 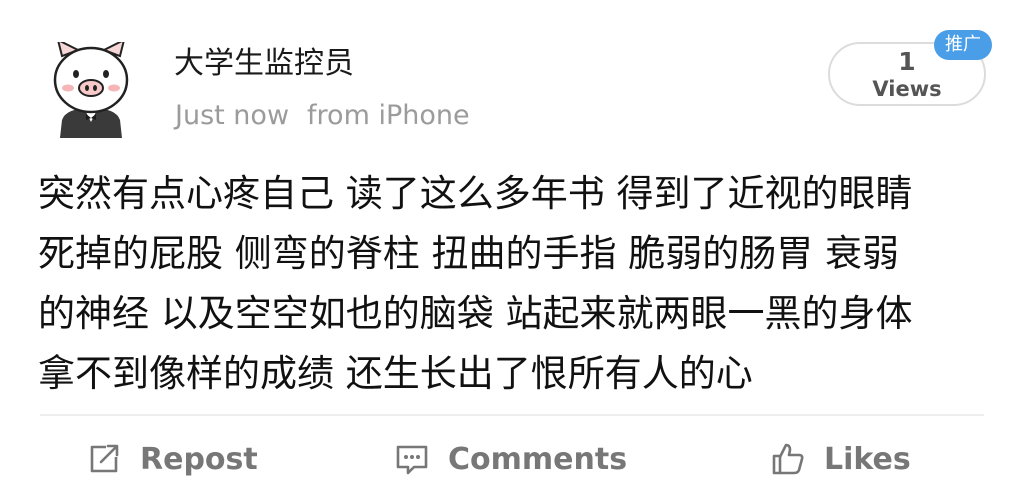 What do you see at coordinates (867, 459) in the screenshot?
I see `likes-label: Likes` at bounding box center [867, 459].